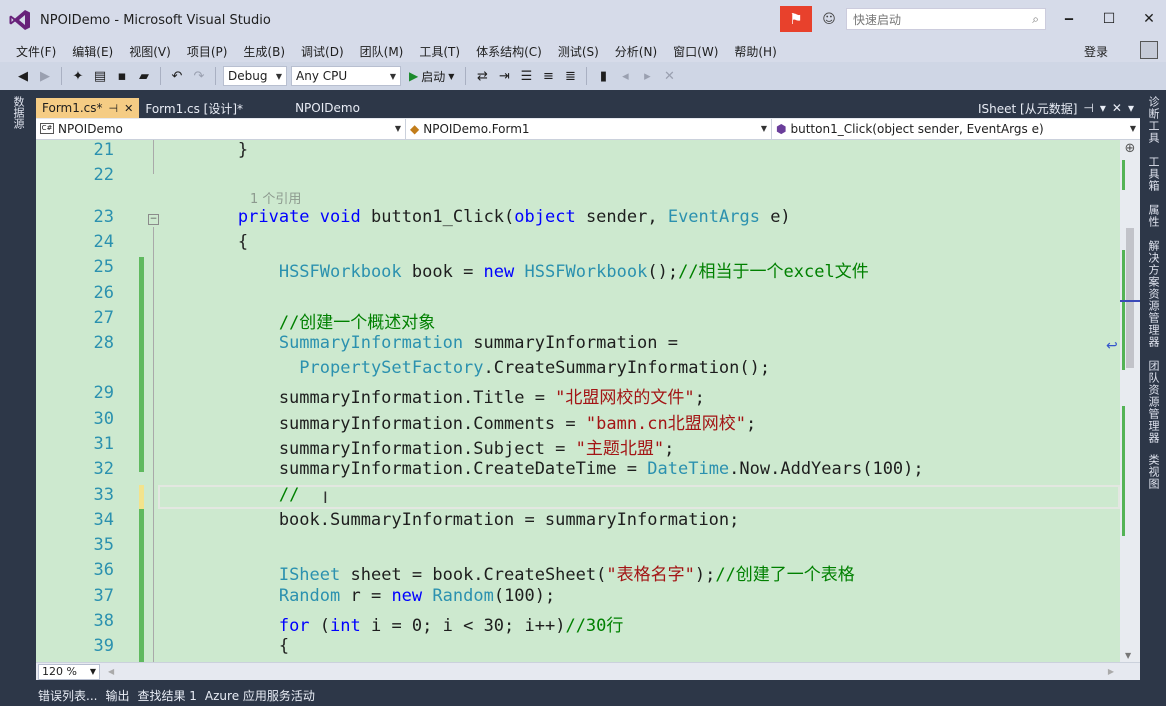 This screenshot has height=706, width=1166. I want to click on menu-project: 项目(P), so click(207, 51).